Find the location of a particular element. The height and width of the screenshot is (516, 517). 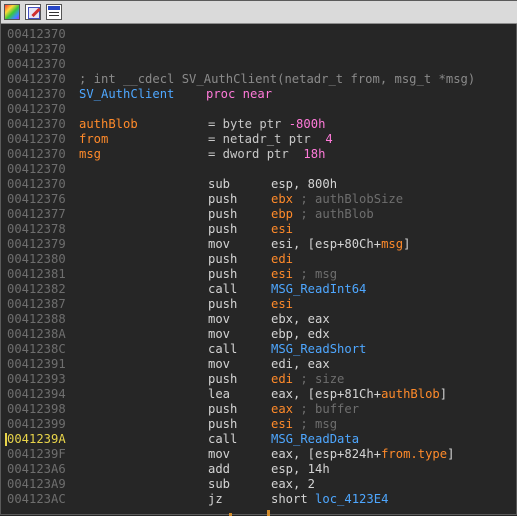

operand-text: ebp, edx is located at coordinates (300, 334).